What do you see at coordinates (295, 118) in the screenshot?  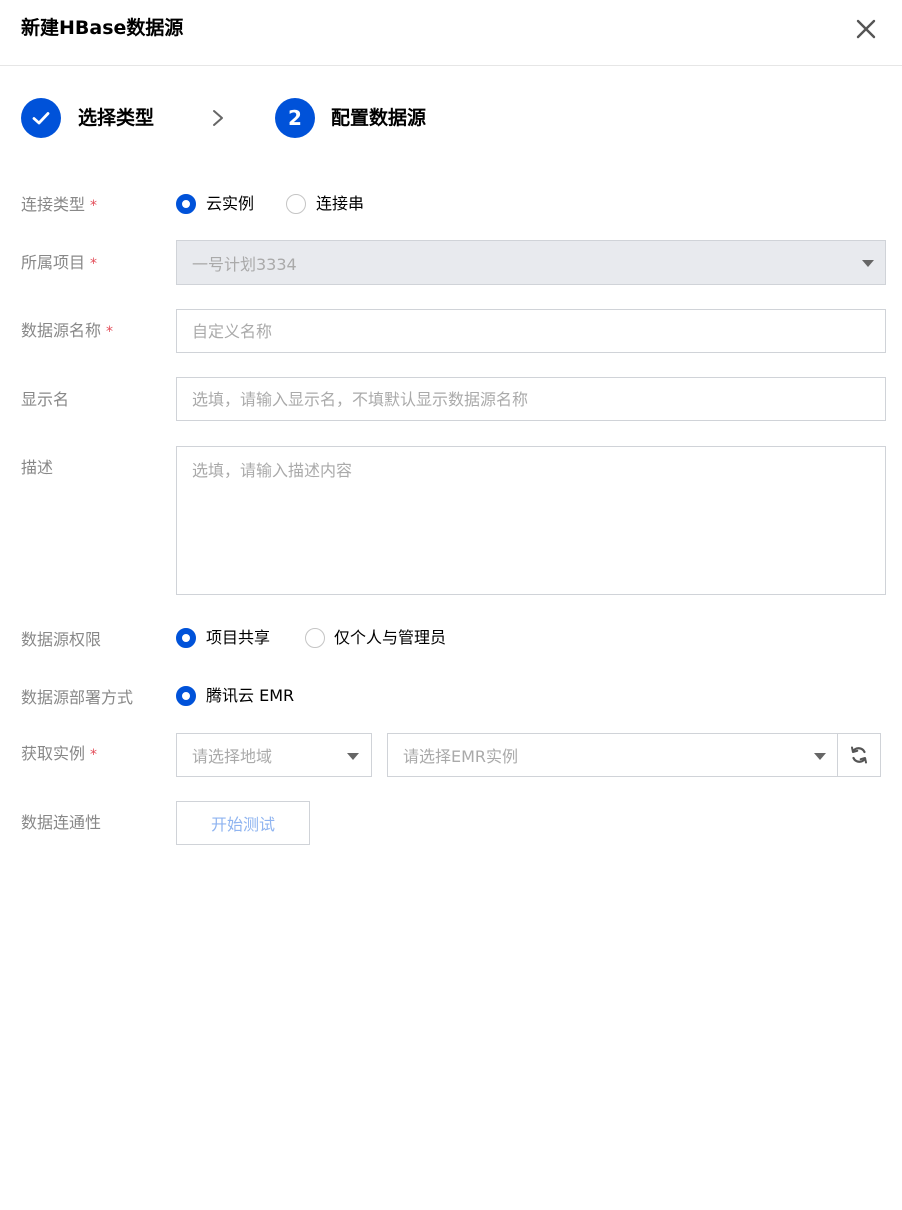 I see `step-2-number: 2` at bounding box center [295, 118].